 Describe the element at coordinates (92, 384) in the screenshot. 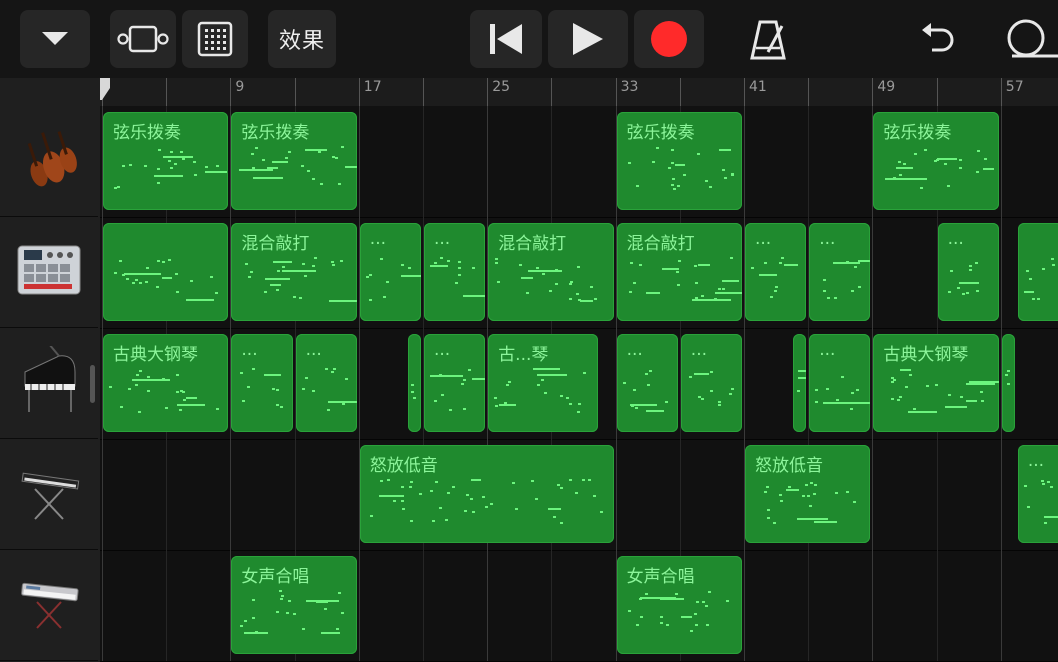

I see `track-header-resize-handle` at that location.